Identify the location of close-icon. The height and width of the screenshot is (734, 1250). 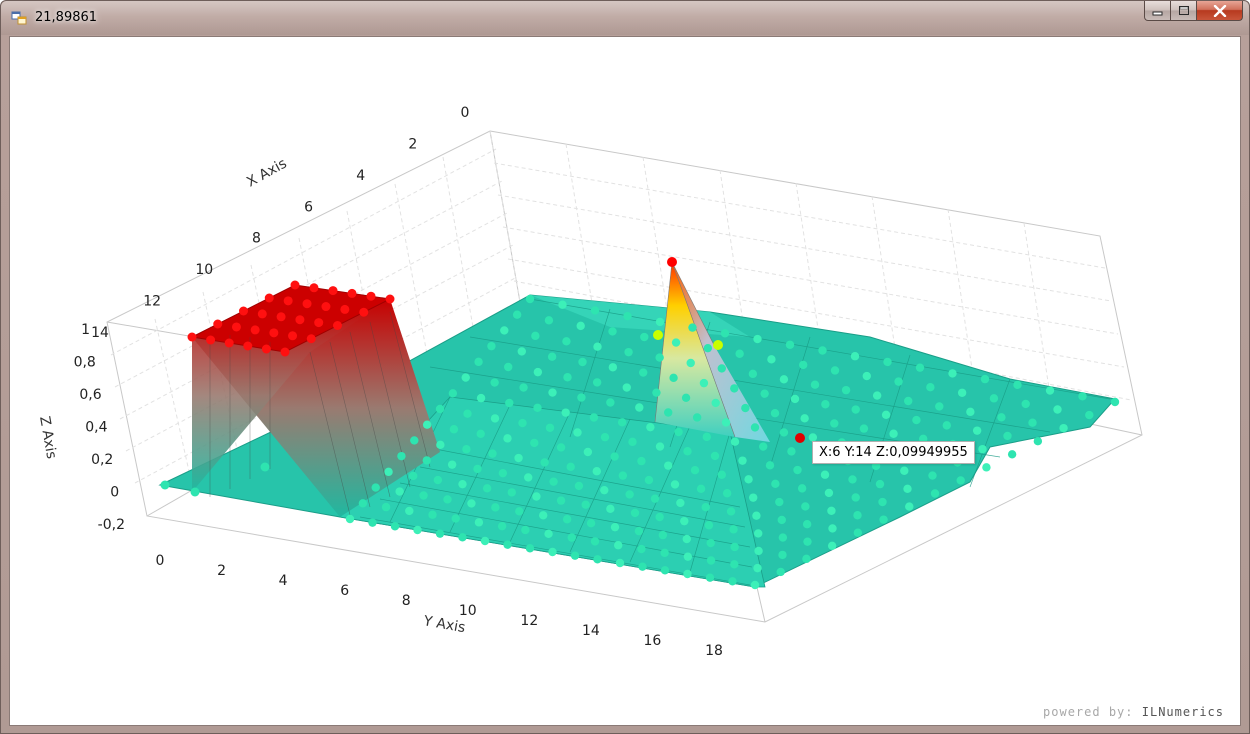
(1219, 10).